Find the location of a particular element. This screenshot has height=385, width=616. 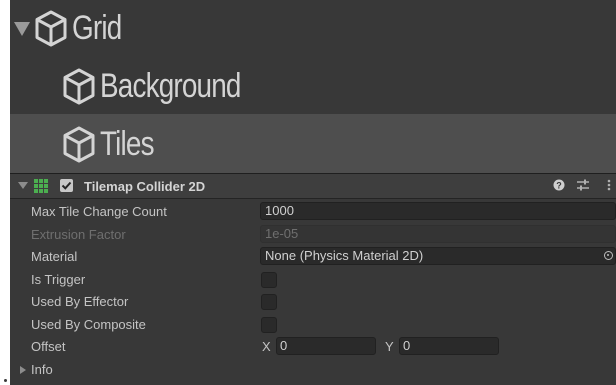

used-by-effector-label: Used By Effector is located at coordinates (80, 301).